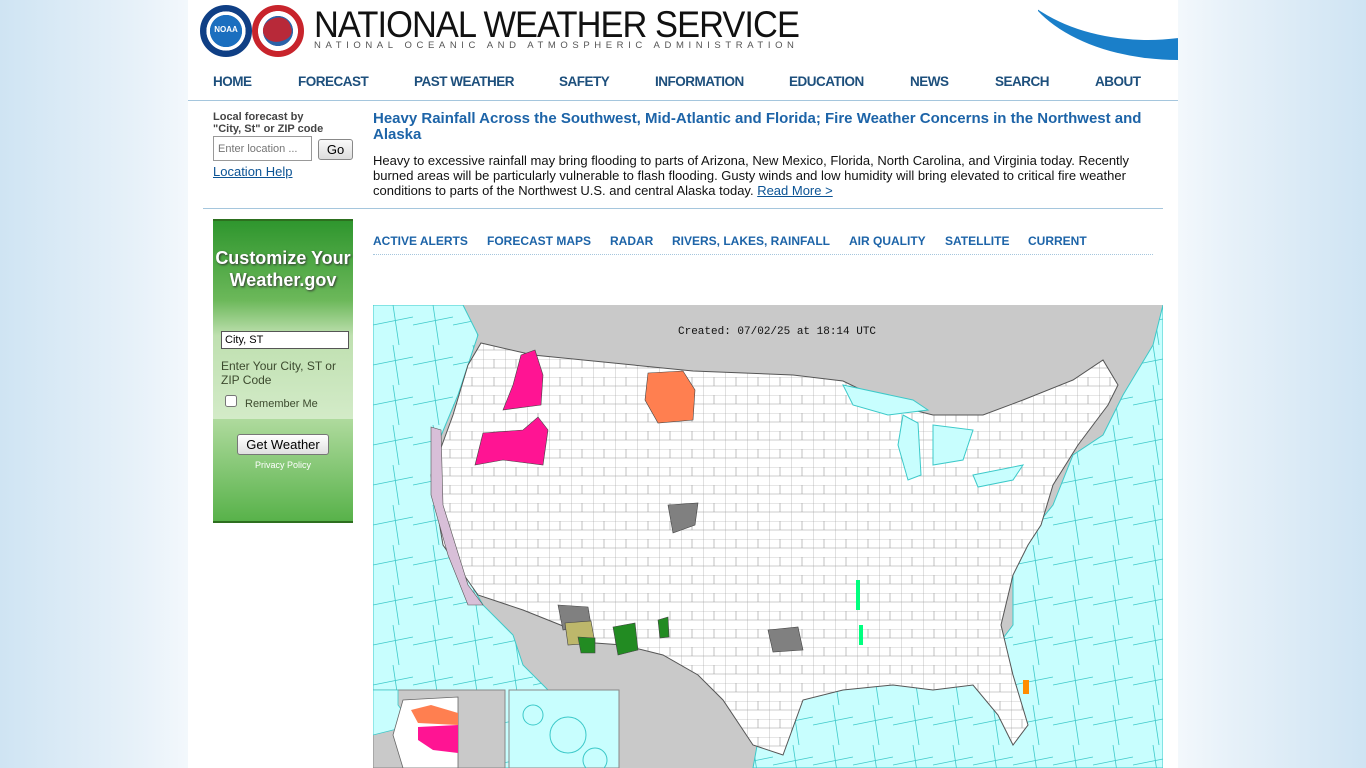 This screenshot has height=768, width=1366. Describe the element at coordinates (283, 444) in the screenshot. I see `get-weather-button: Get Weather` at that location.